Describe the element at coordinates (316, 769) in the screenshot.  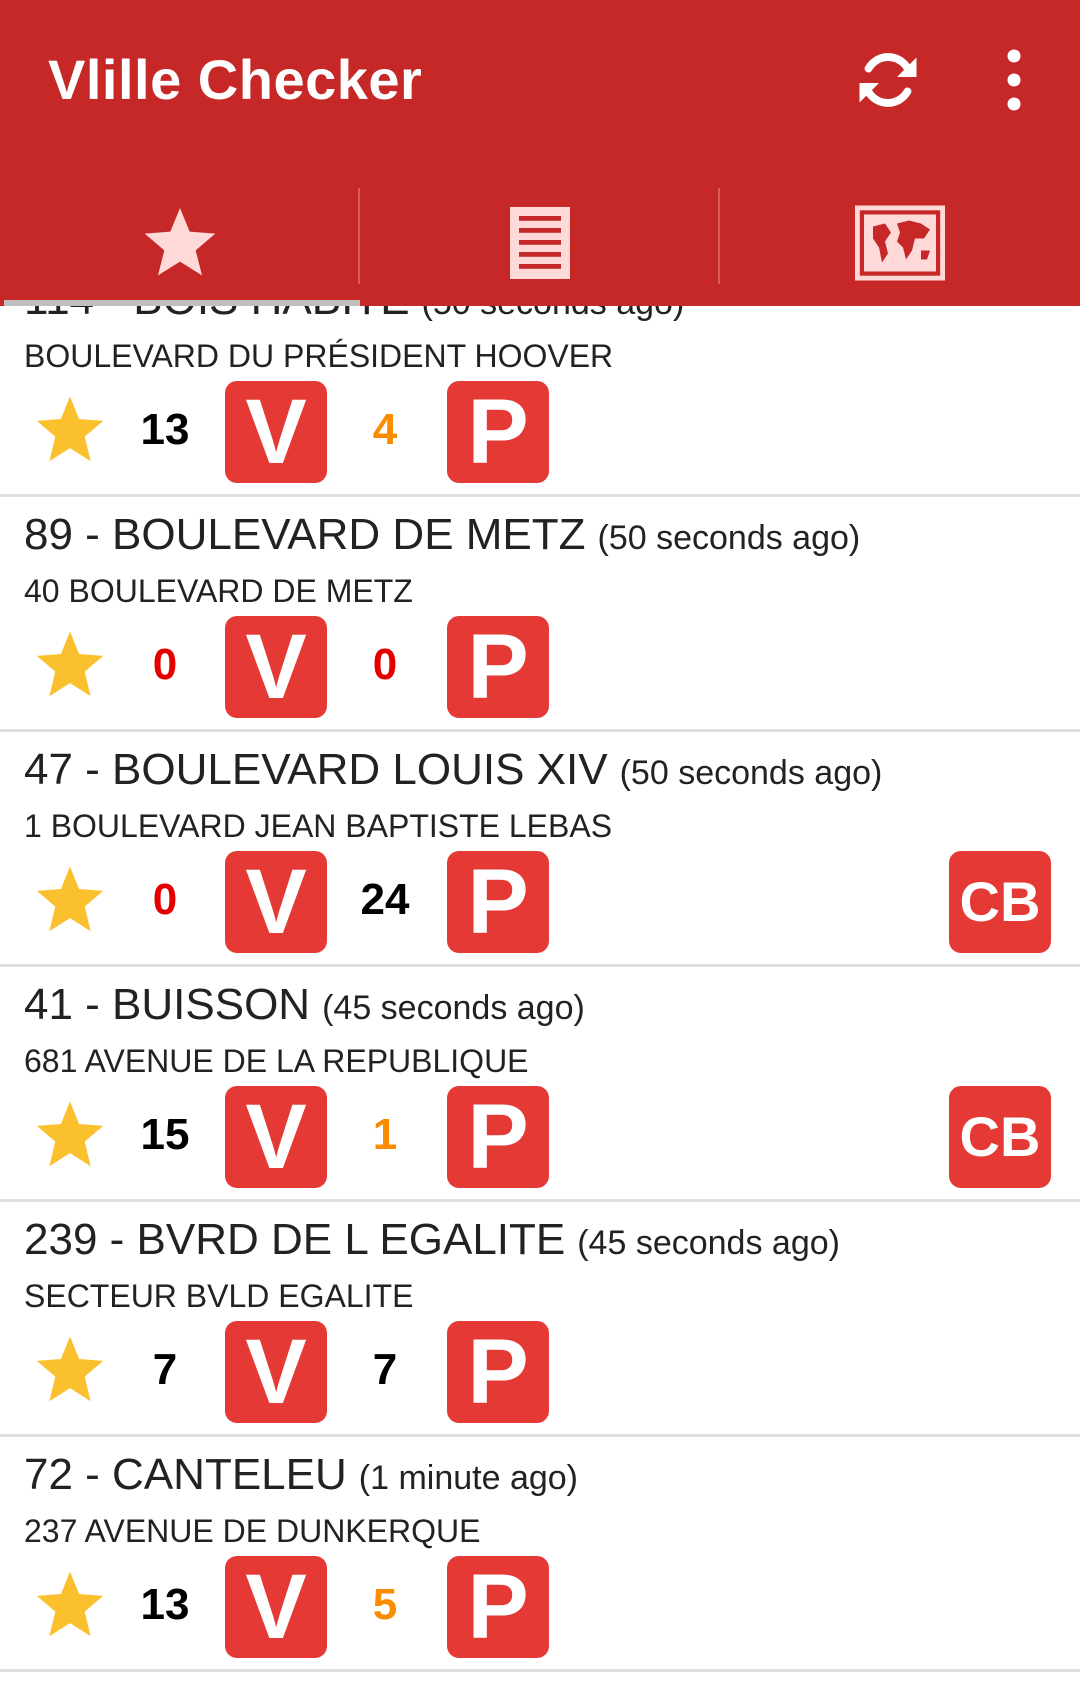
I see `station-name: 47 - BOULEVARD LOUIS XIV` at that location.